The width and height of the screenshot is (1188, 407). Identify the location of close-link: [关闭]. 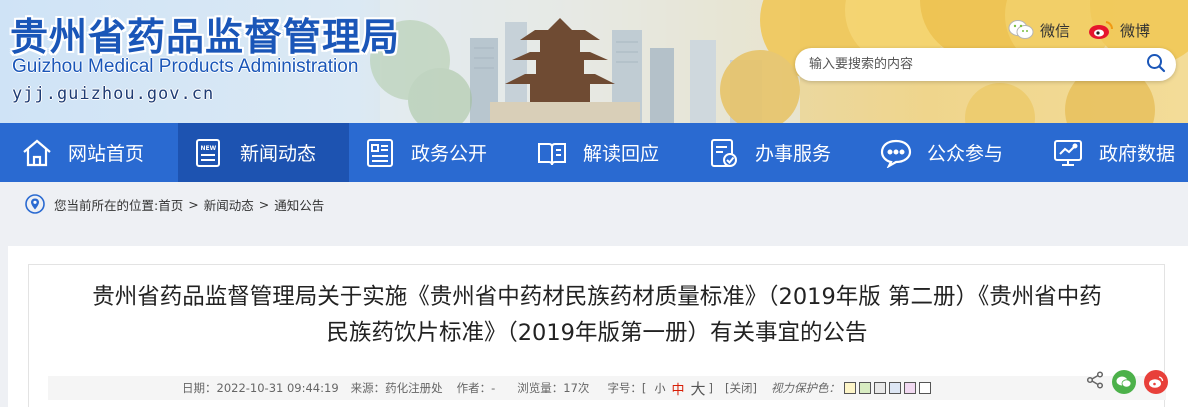
(741, 388).